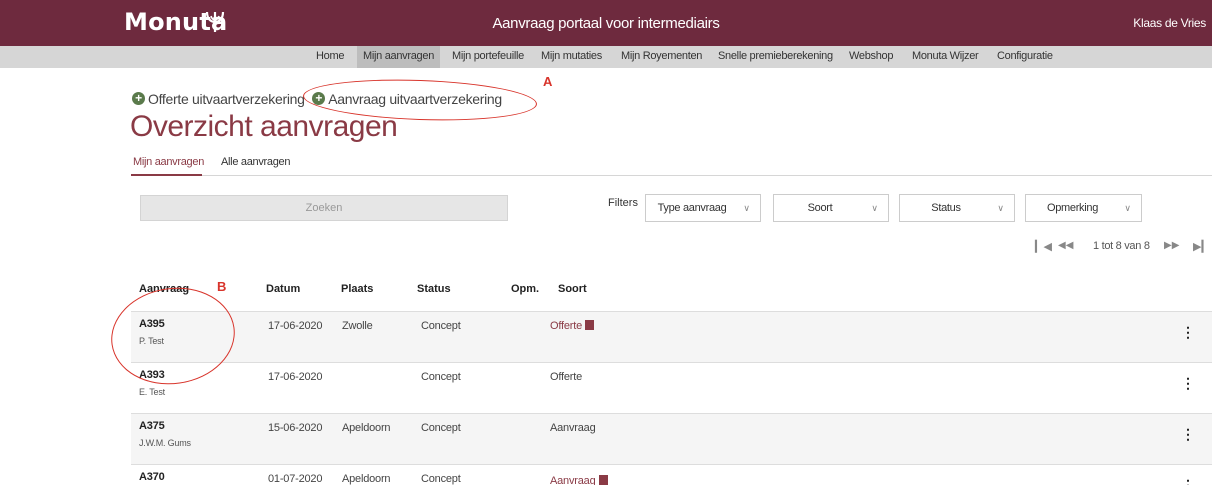  I want to click on aanvraag-person: J.W.M. Gums, so click(165, 443).